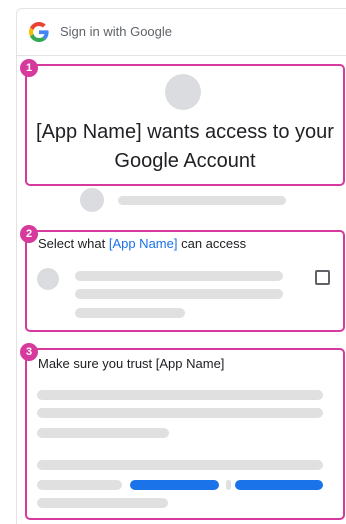  Describe the element at coordinates (39, 31) in the screenshot. I see `google-g-icon` at that location.